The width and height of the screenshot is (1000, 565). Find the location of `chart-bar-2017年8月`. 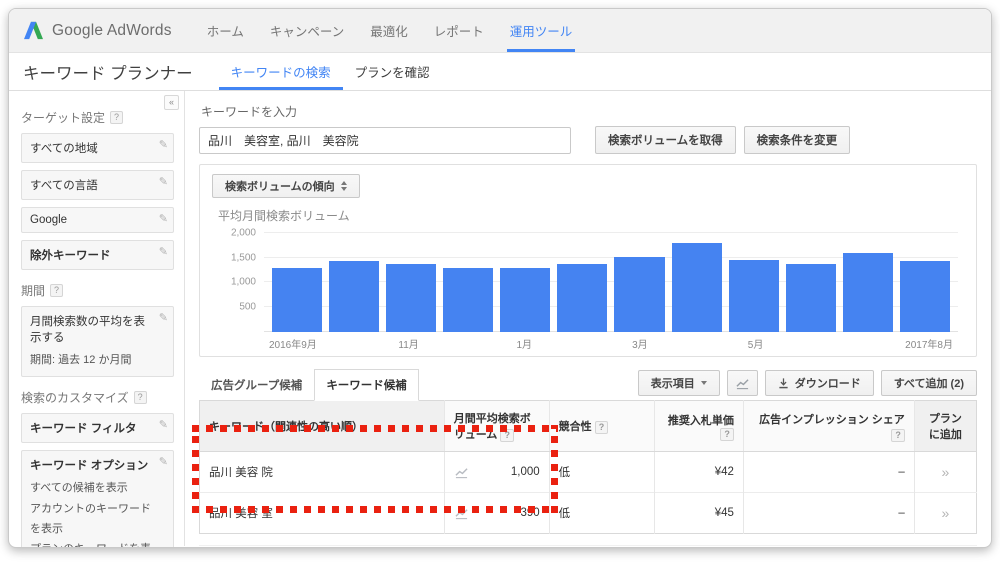

chart-bar-2017年8月 is located at coordinates (924, 296).